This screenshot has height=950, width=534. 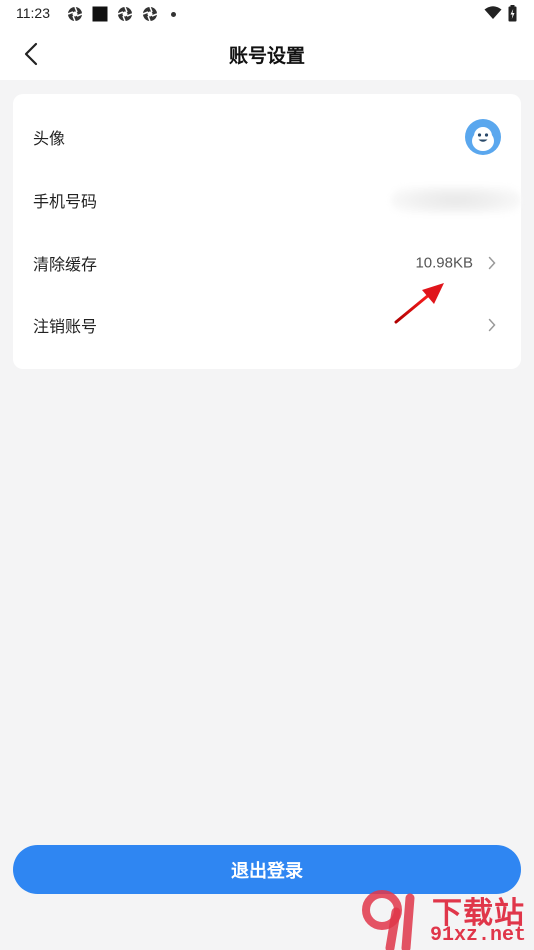 What do you see at coordinates (456, 200) in the screenshot?
I see `blurred-phone-value` at bounding box center [456, 200].